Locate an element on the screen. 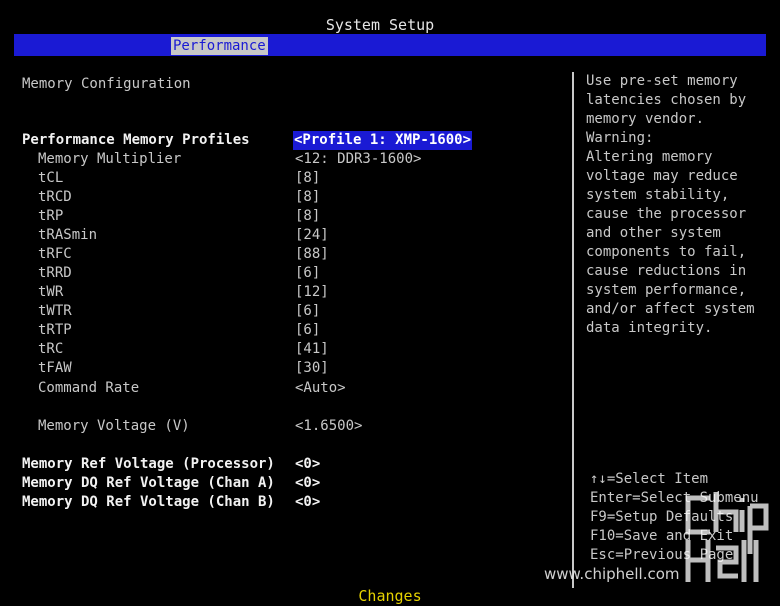 The height and width of the screenshot is (606, 780). setting-label: tRTP is located at coordinates (55, 330).